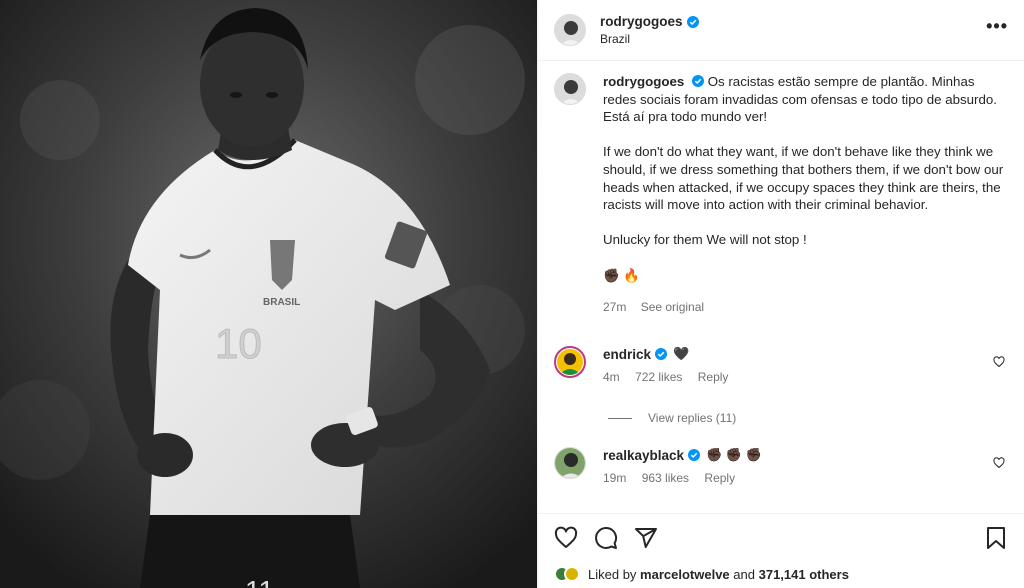  What do you see at coordinates (997, 26) in the screenshot?
I see `more-options-icon: •••` at bounding box center [997, 26].